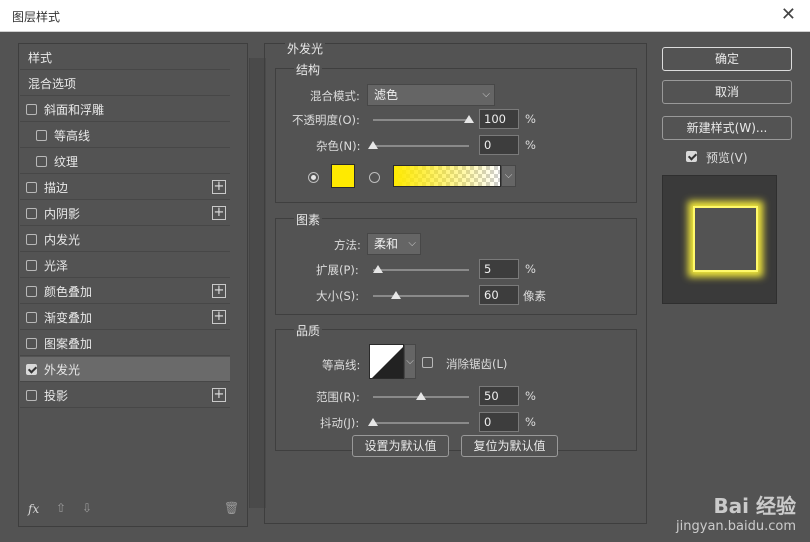 This screenshot has width=810, height=542. Describe the element at coordinates (313, 177) in the screenshot. I see `solid-color-radio` at that location.